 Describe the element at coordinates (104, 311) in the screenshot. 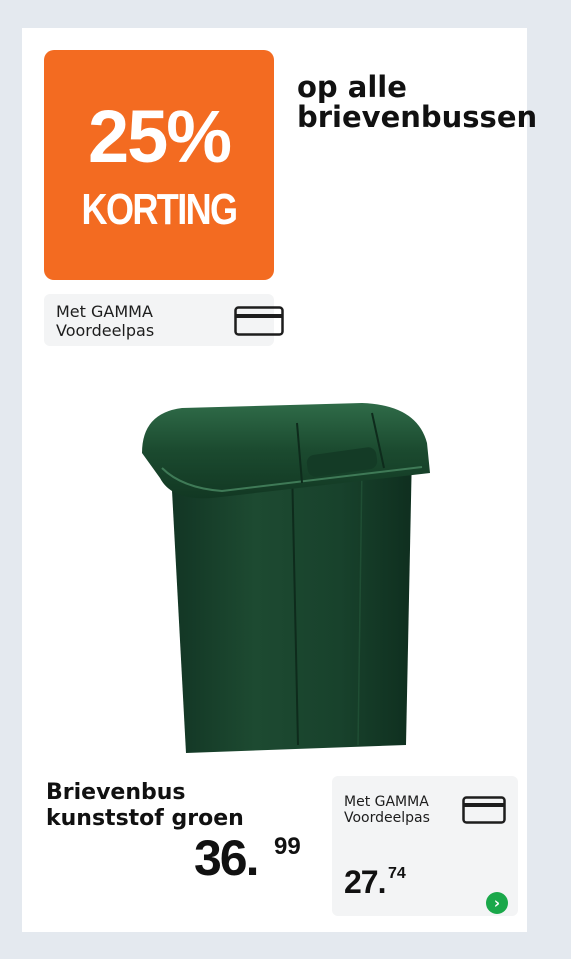

I see `pass-tag-line-1: Met GAMMA` at that location.